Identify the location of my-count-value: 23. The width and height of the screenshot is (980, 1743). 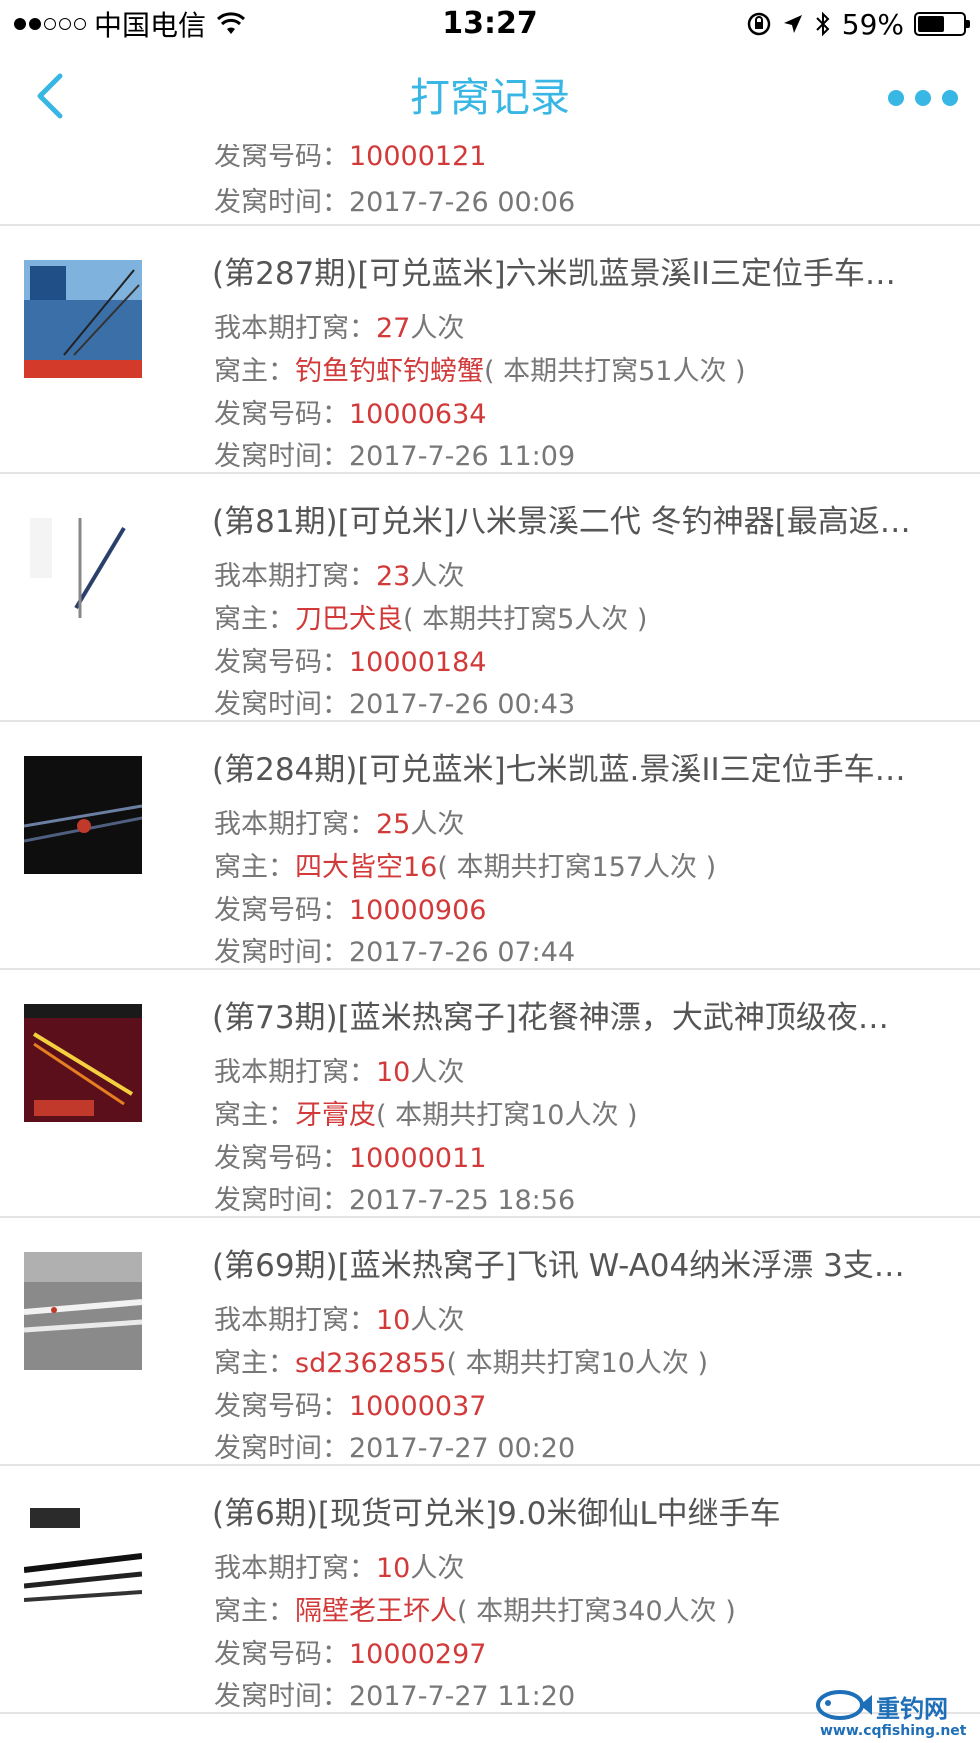
(393, 576).